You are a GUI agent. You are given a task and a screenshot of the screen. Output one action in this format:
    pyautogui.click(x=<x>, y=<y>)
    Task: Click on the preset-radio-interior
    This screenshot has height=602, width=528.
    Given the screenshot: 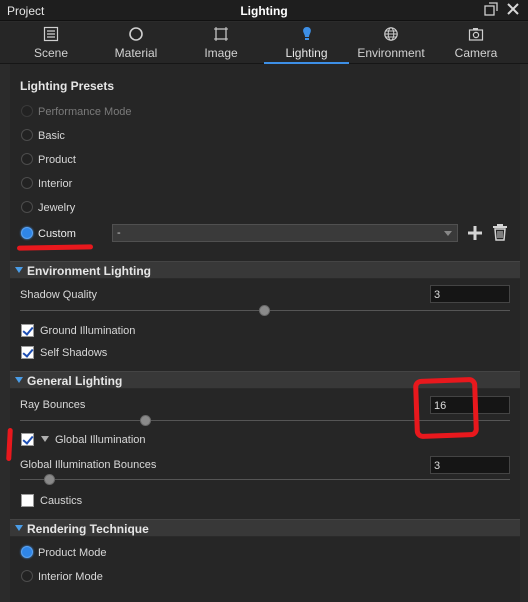 What is the action you would take?
    pyautogui.click(x=27, y=183)
    